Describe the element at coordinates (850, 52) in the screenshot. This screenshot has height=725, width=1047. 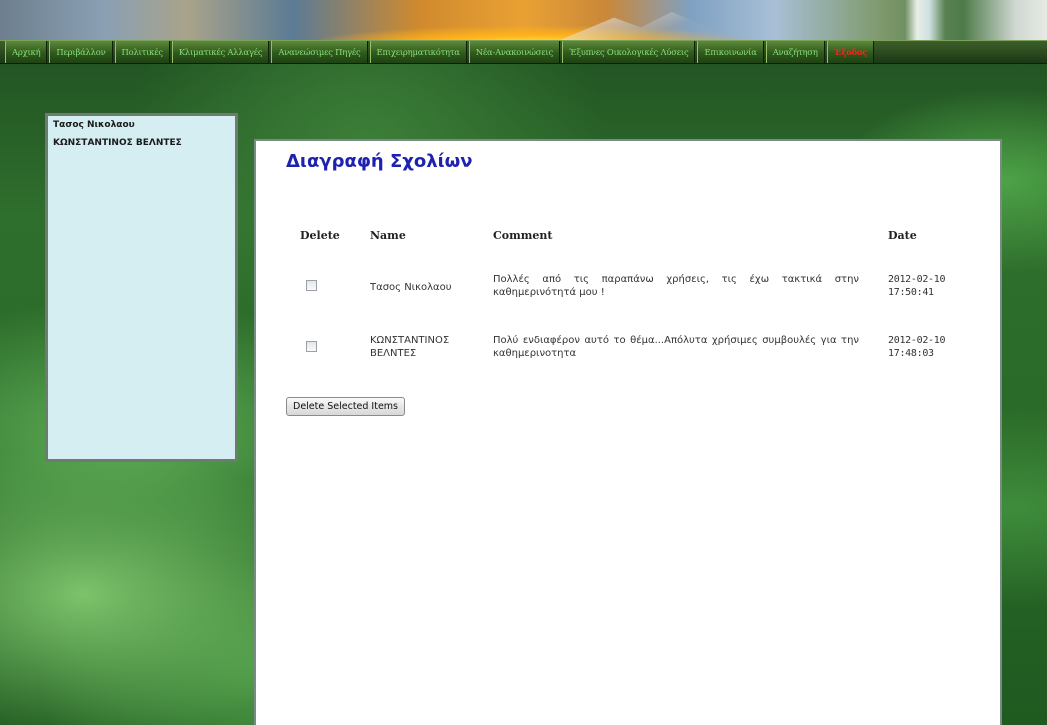
I see `nav-item-logout: Έξοδος` at that location.